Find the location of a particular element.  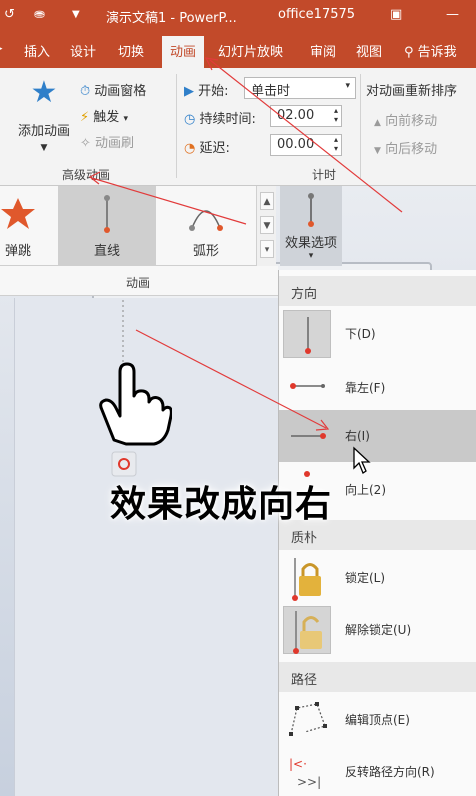

hand-cursor-icon is located at coordinates (135, 404).